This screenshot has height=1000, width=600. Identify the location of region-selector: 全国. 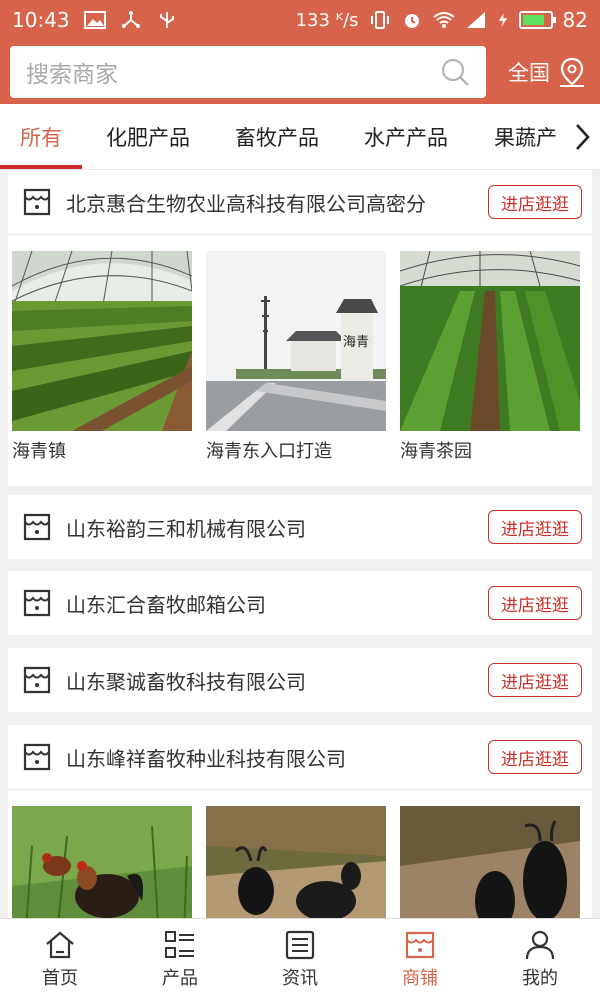
(549, 72).